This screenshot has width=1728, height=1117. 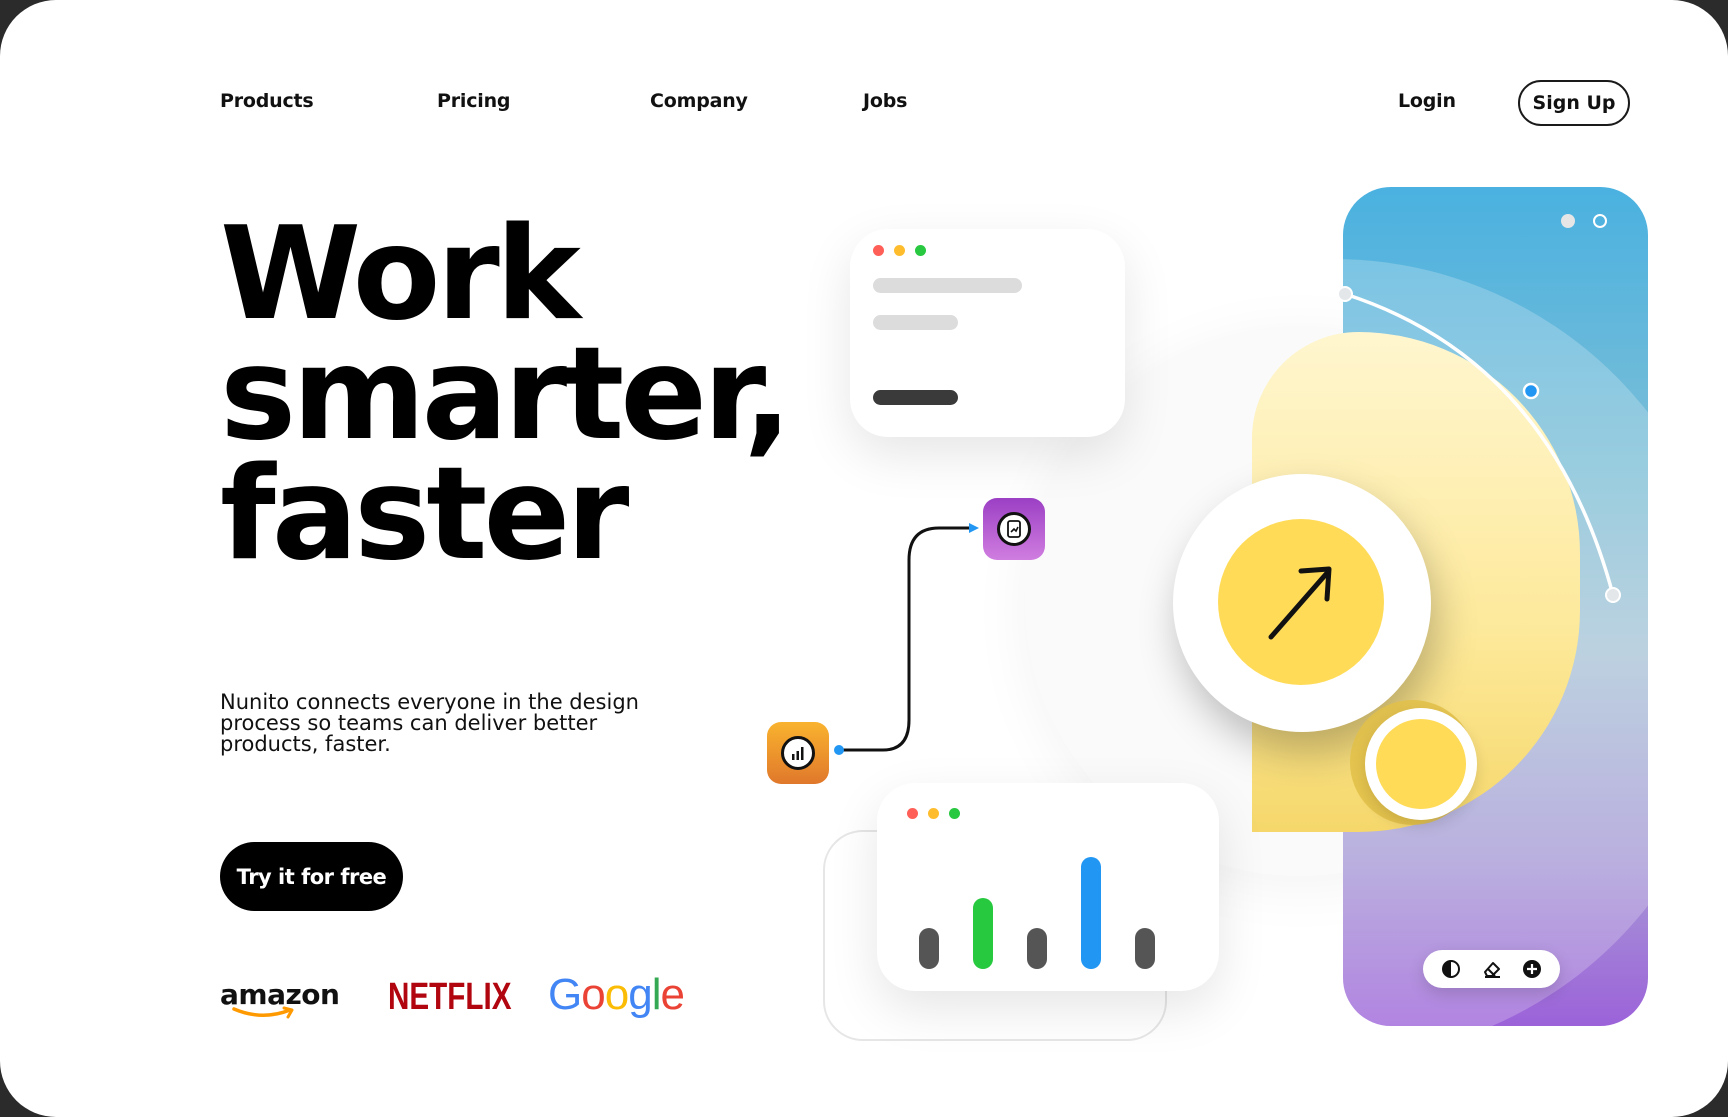 What do you see at coordinates (450, 997) in the screenshot?
I see `netflix-logo: NETFLIX` at bounding box center [450, 997].